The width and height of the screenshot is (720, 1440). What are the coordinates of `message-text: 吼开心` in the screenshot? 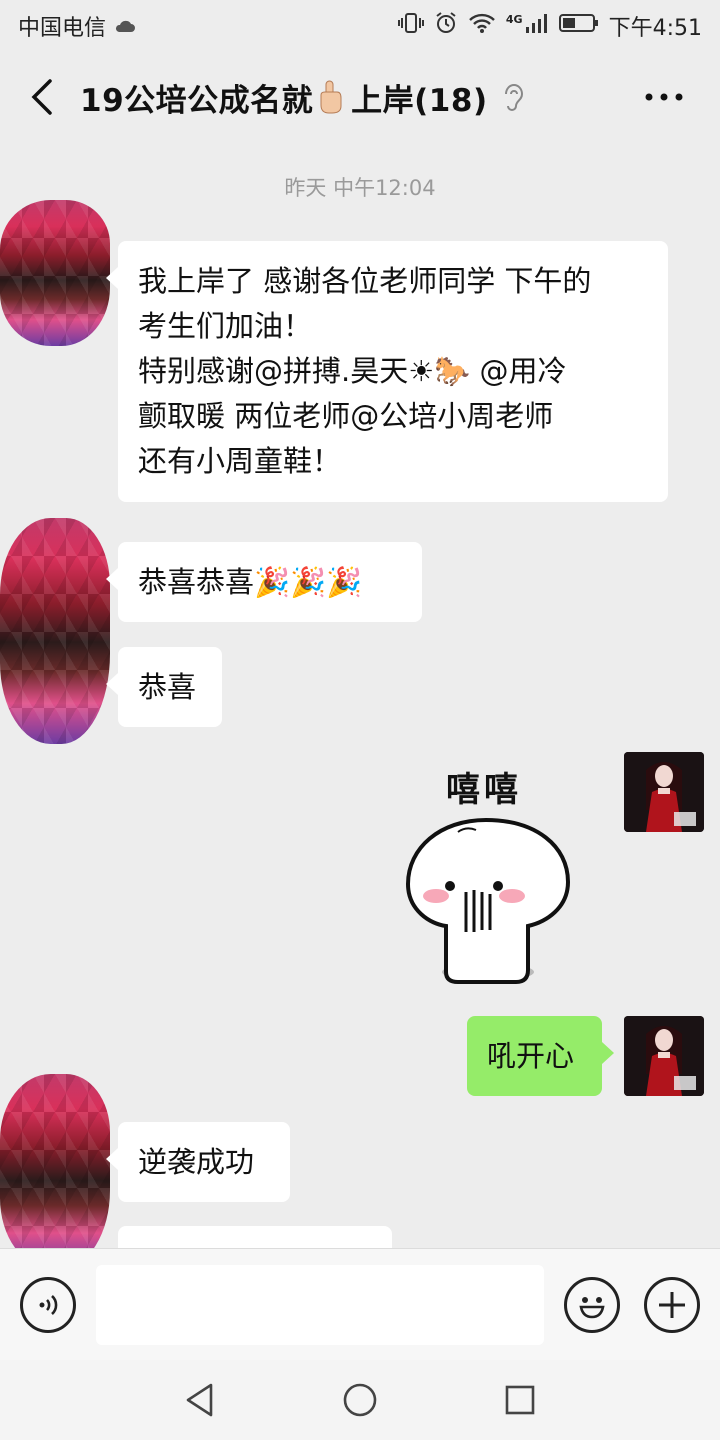 It's located at (531, 1056).